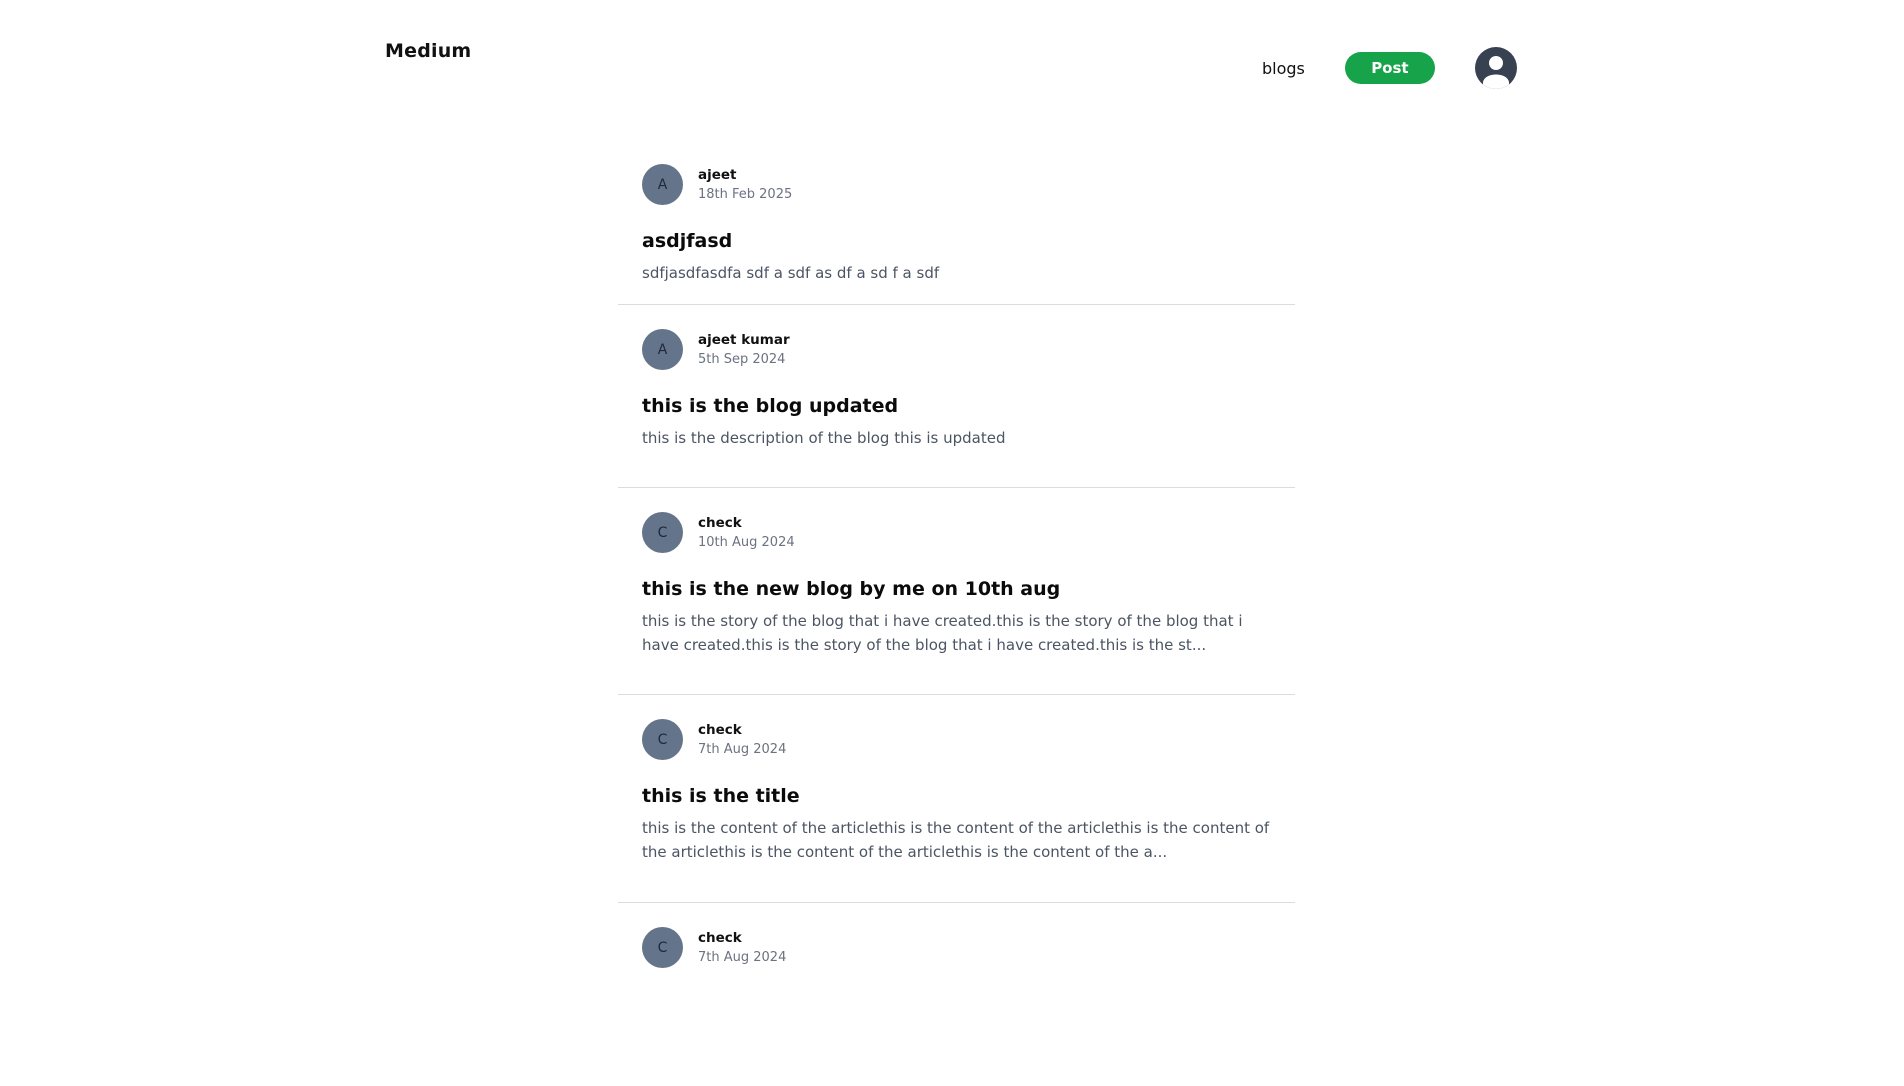 This screenshot has width=1904, height=1086. I want to click on author-row: C check 10th Aug 2024, so click(956, 532).